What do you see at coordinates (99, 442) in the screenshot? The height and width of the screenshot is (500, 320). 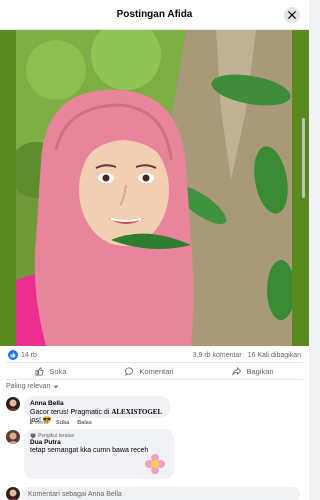 I see `comment-author: Dua Putra` at bounding box center [99, 442].